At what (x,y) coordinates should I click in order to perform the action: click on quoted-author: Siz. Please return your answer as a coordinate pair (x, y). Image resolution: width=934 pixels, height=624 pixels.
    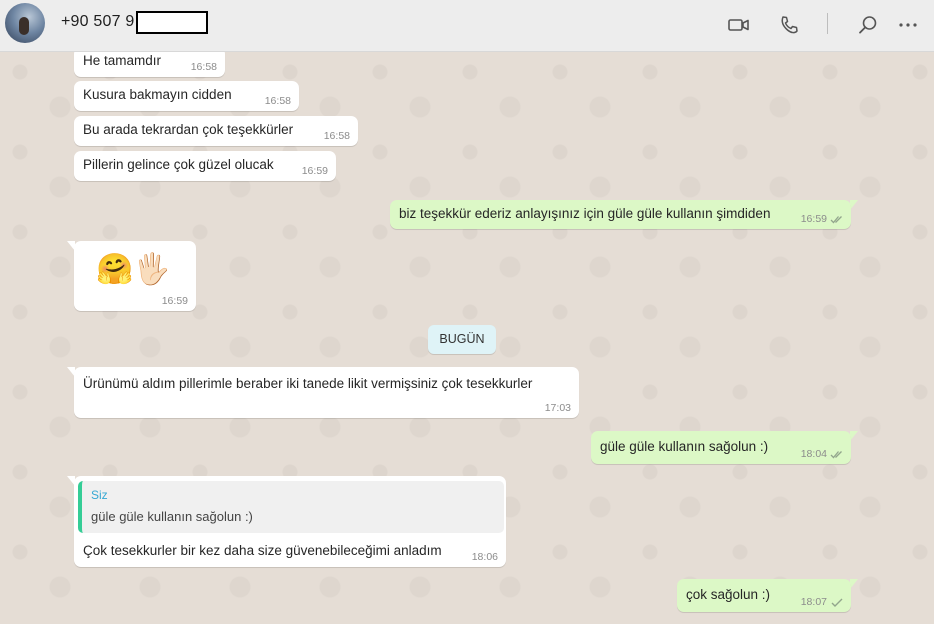
    Looking at the image, I should click on (99, 495).